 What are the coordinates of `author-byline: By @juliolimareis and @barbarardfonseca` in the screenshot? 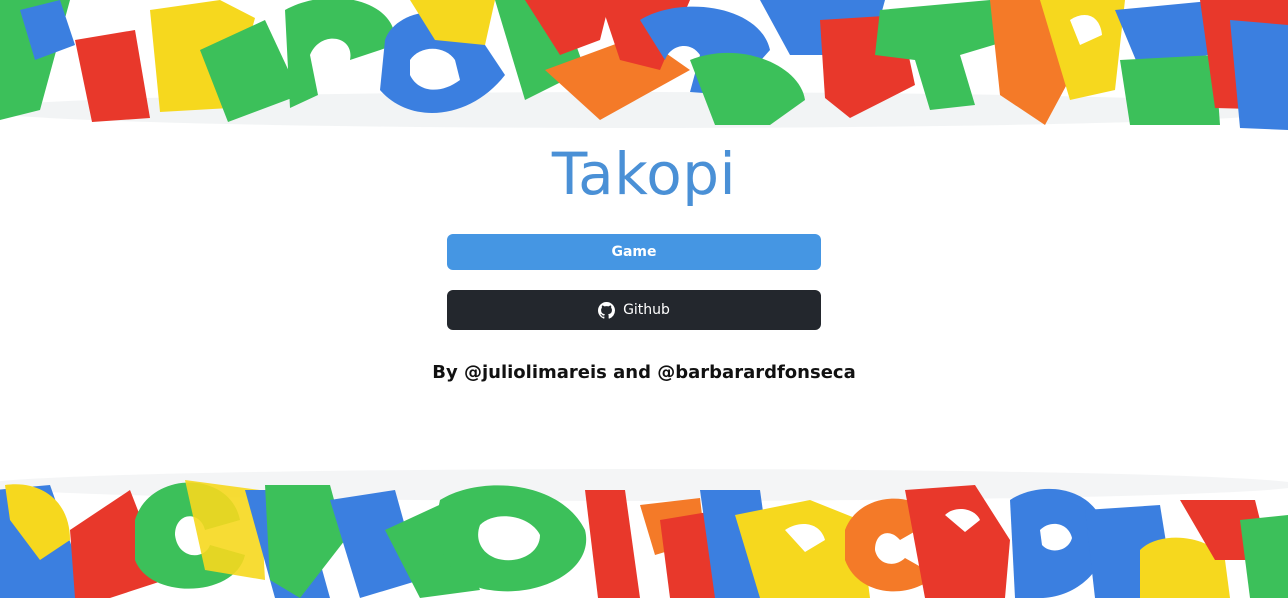 It's located at (644, 372).